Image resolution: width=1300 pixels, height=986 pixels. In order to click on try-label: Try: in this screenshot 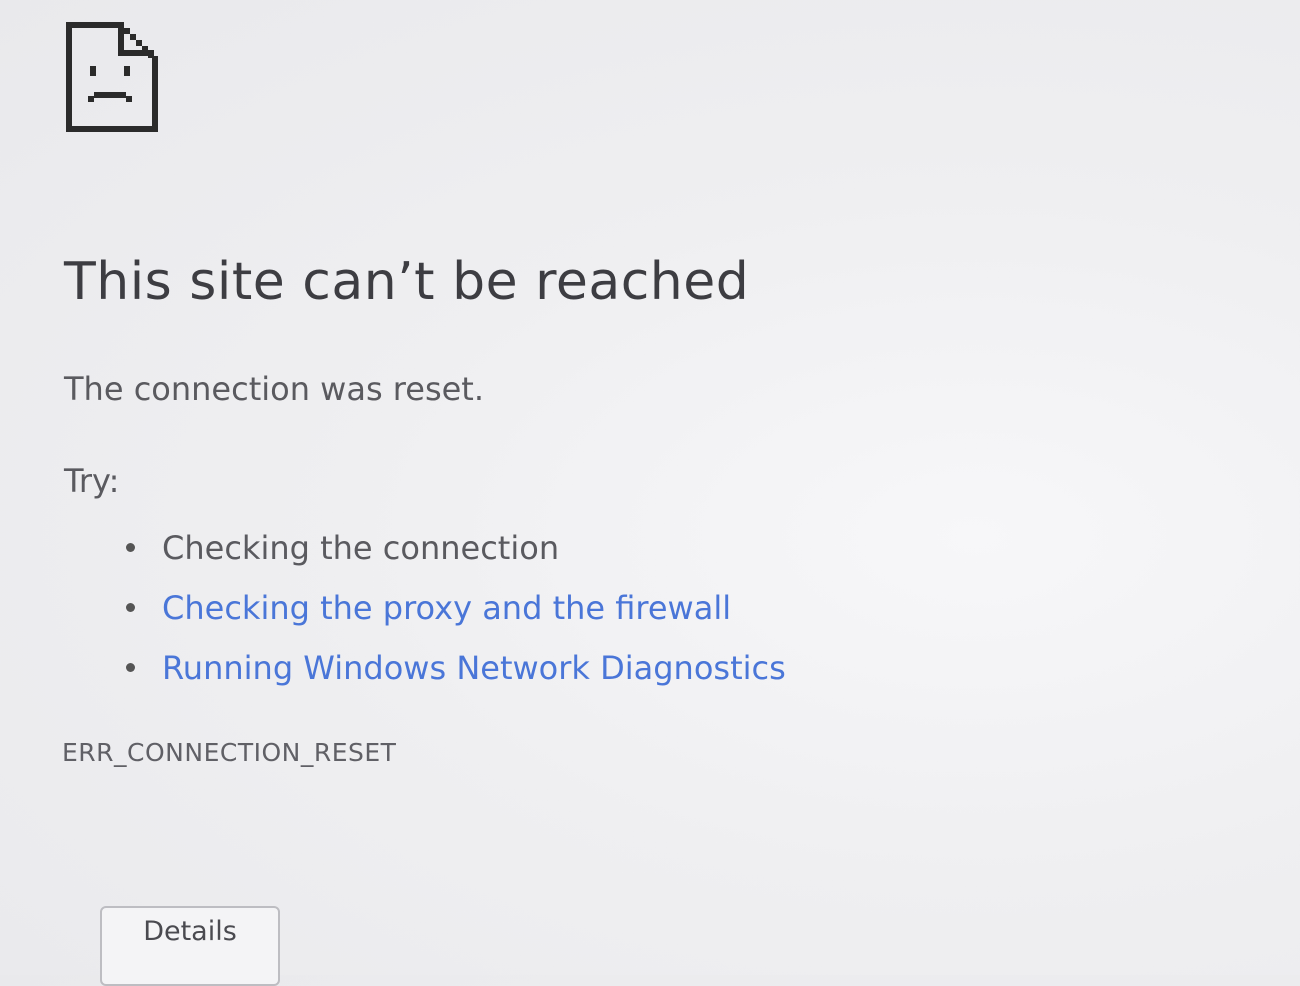, I will do `click(92, 481)`.